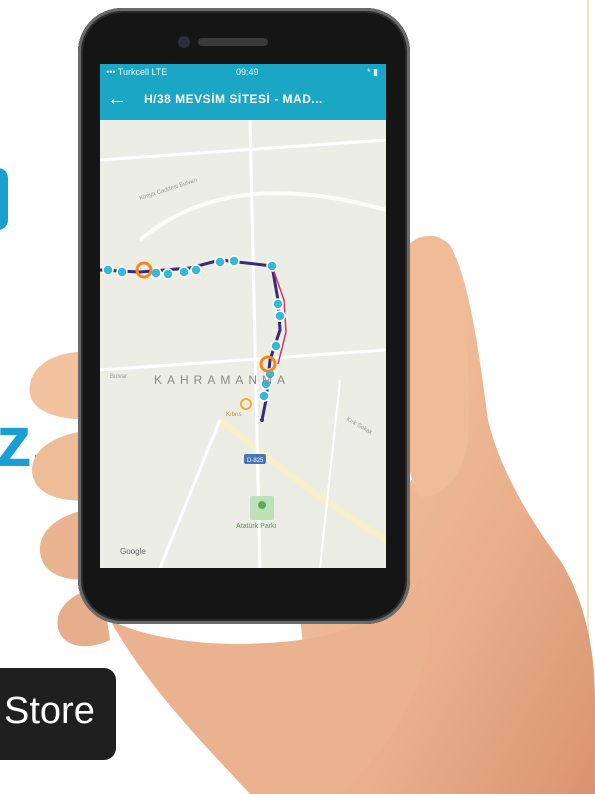 The image size is (595, 794). Describe the element at coordinates (262, 505) in the screenshot. I see `park-marker-icon` at that location.